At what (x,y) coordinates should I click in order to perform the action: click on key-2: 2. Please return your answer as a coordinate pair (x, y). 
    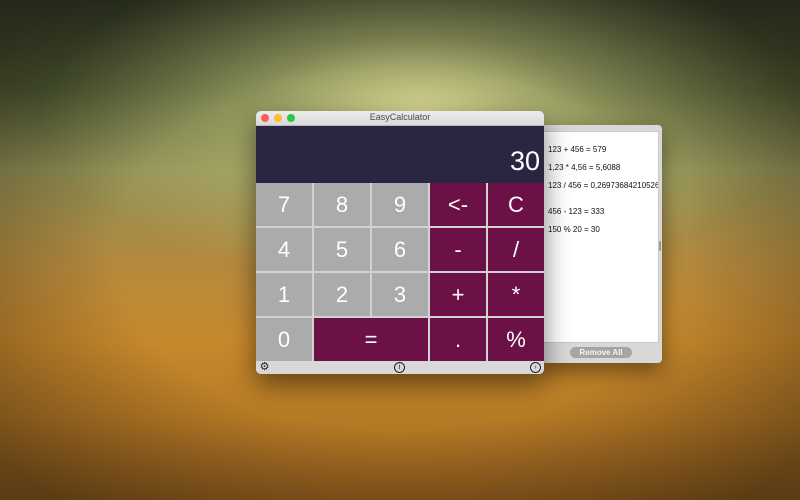
    Looking at the image, I should click on (342, 294).